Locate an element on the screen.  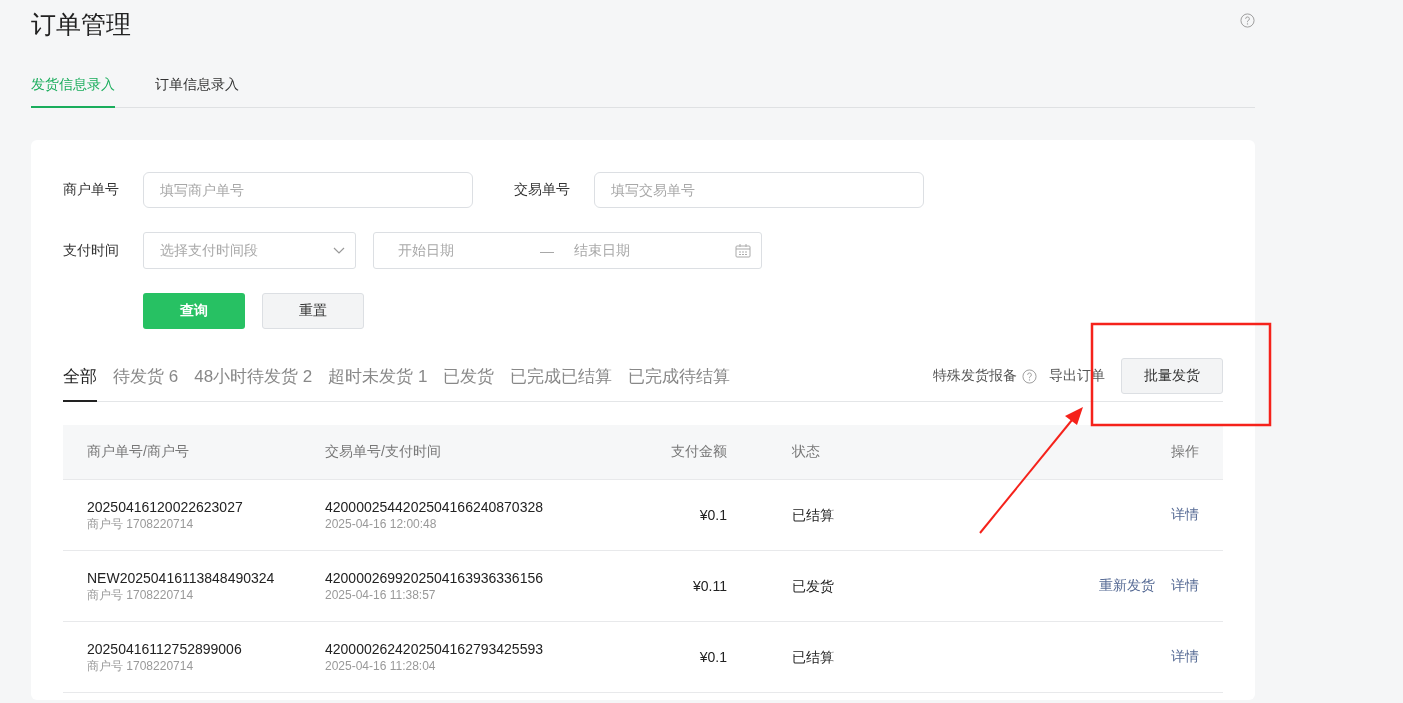
status-tab: 待发货 6 is located at coordinates (146, 383).